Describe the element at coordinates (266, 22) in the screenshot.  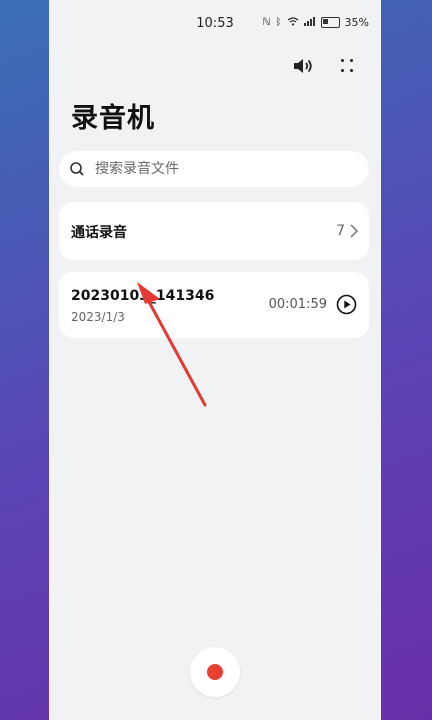
I see `nfc-icon: ℕ` at that location.